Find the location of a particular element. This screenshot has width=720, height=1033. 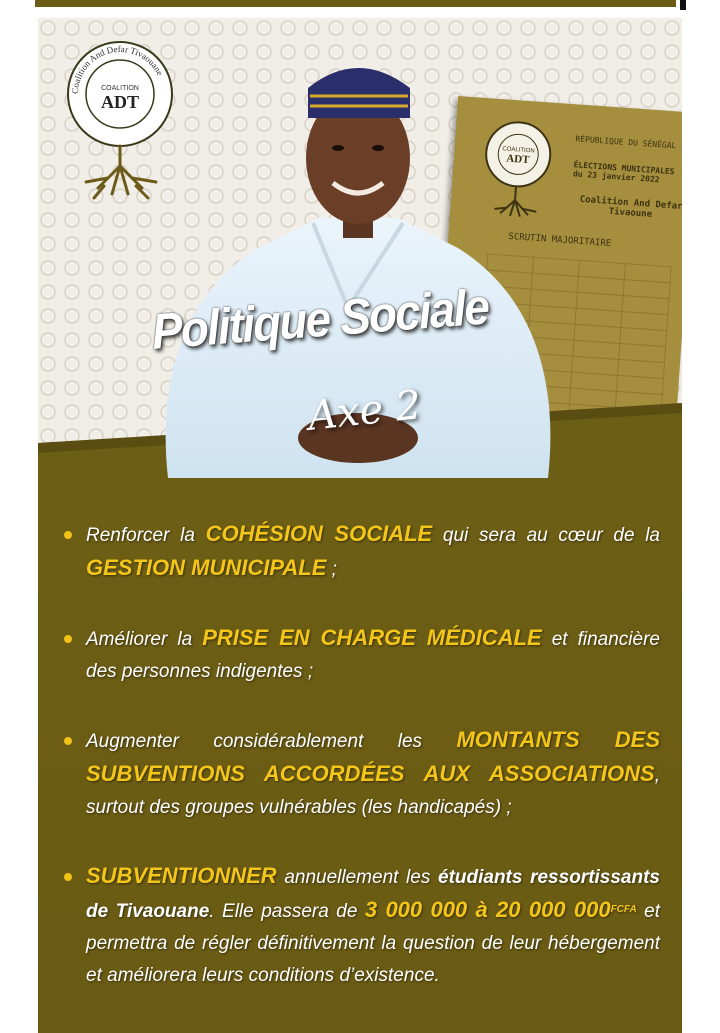

ballot-coalition: Coalition And Defar Tivaoune is located at coordinates (630, 207).